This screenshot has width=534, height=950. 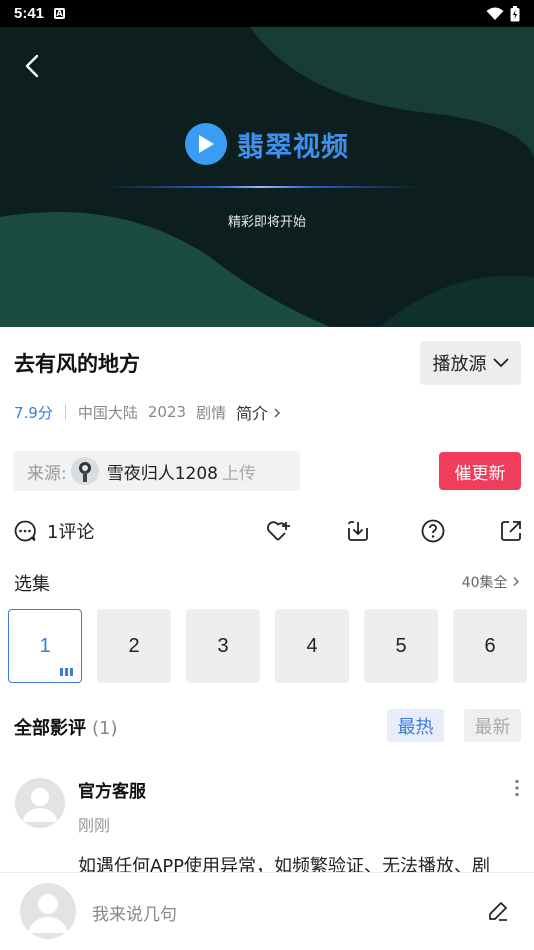 What do you see at coordinates (511, 531) in the screenshot?
I see `share-icon` at bounding box center [511, 531].